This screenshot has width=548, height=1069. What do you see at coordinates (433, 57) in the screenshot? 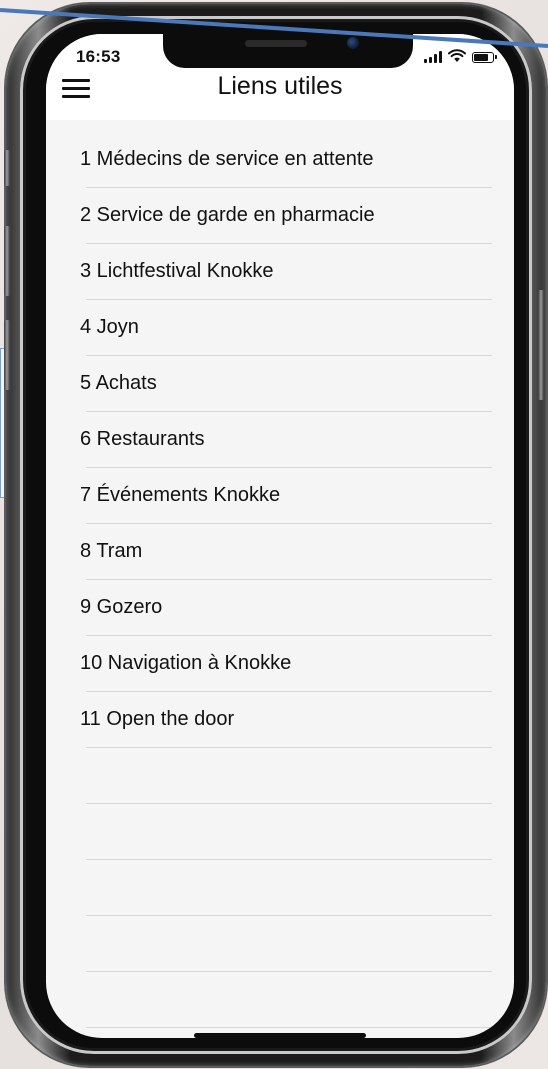
I see `cellular-signal-icon` at bounding box center [433, 57].